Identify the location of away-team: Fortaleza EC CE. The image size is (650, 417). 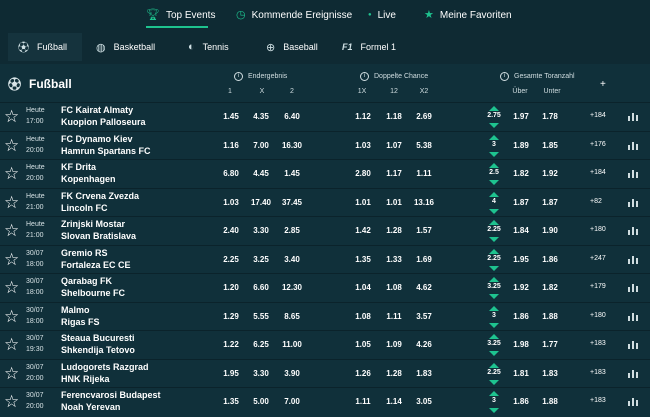
(96, 265).